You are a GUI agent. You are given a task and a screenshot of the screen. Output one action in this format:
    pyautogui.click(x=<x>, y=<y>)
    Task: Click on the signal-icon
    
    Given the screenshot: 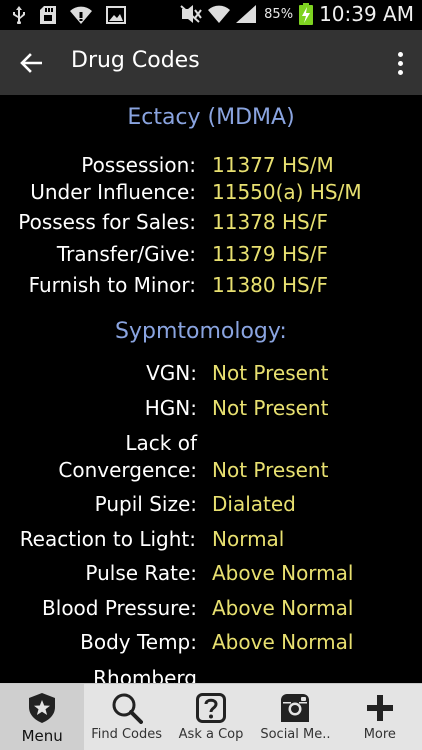 What is the action you would take?
    pyautogui.click(x=246, y=14)
    